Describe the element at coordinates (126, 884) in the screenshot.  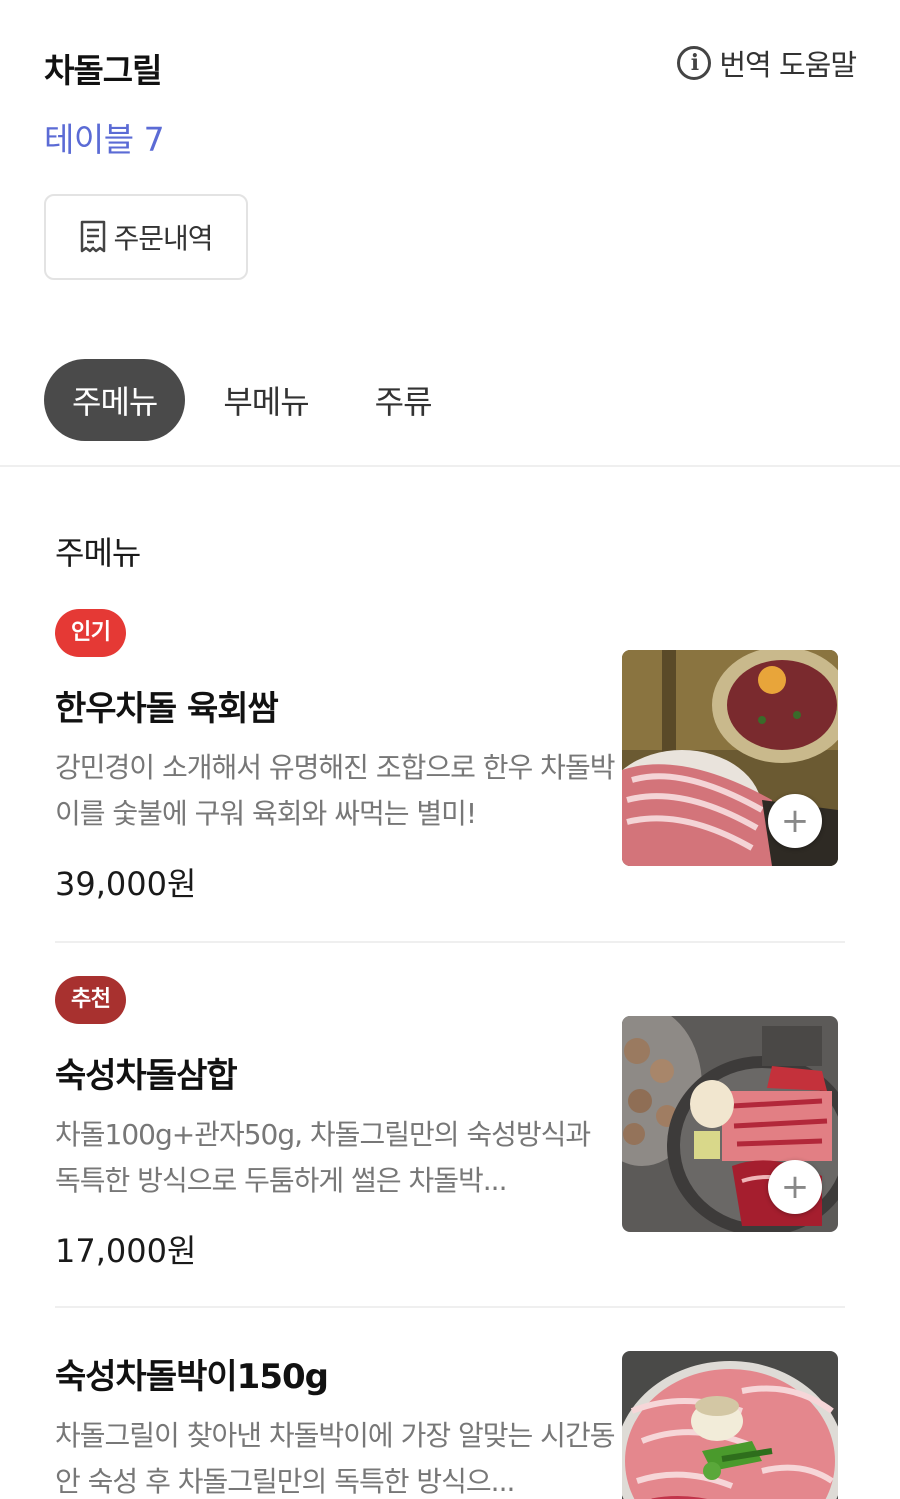
I see `menu-item-price: 39,000원` at that location.